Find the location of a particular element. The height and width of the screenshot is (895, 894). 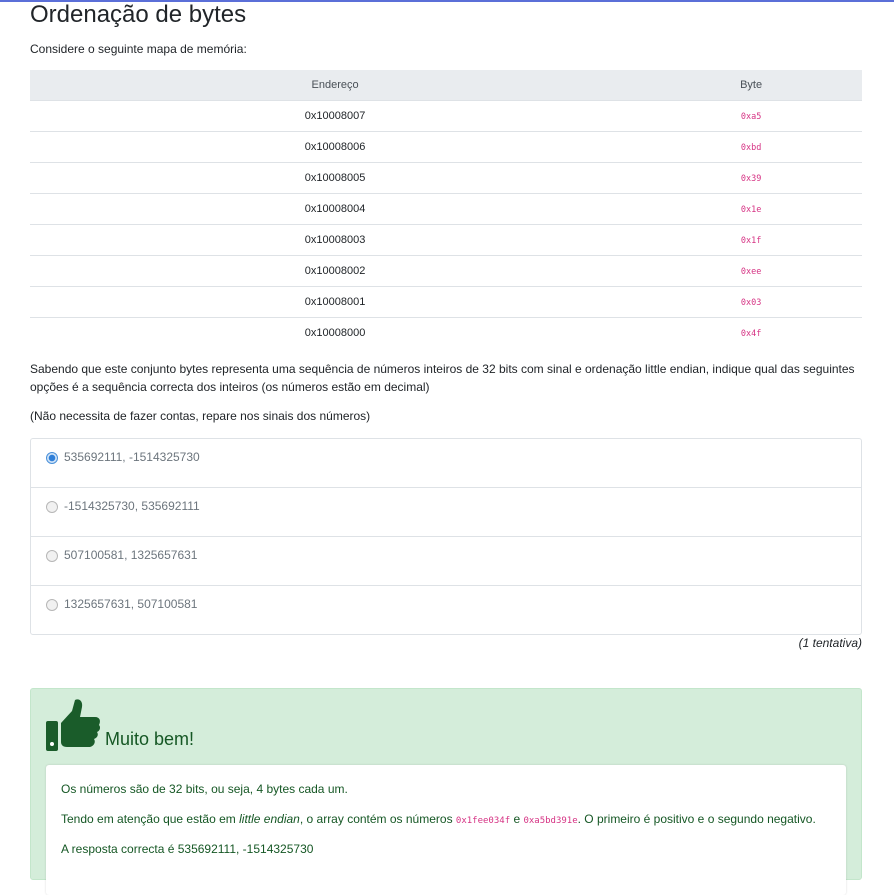

byte-value: 0xa5 is located at coordinates (751, 117).